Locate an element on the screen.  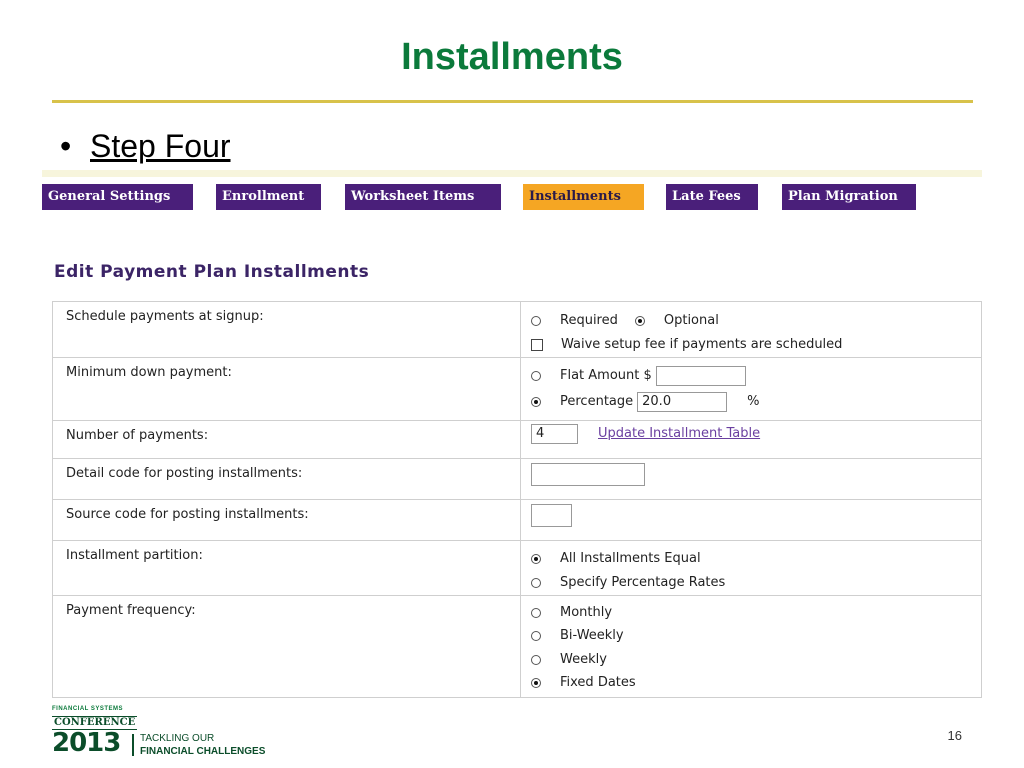
logo-tagline-2: FINANCIAL CHALLENGES is located at coordinates (203, 751).